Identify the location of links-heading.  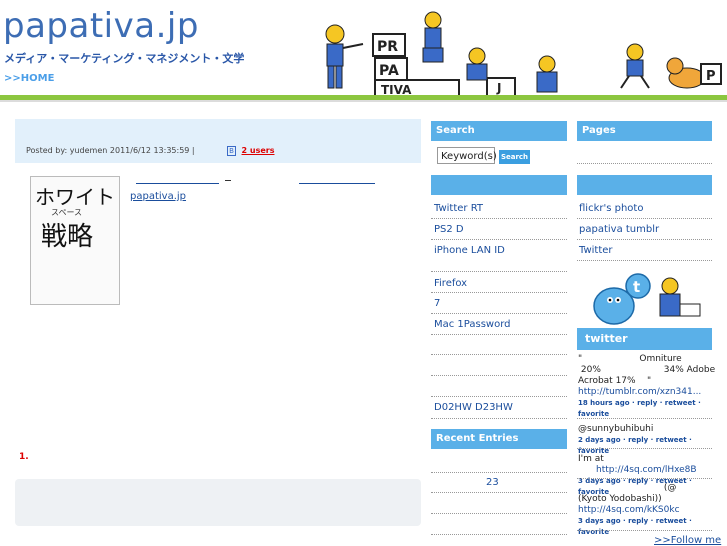
(644, 185).